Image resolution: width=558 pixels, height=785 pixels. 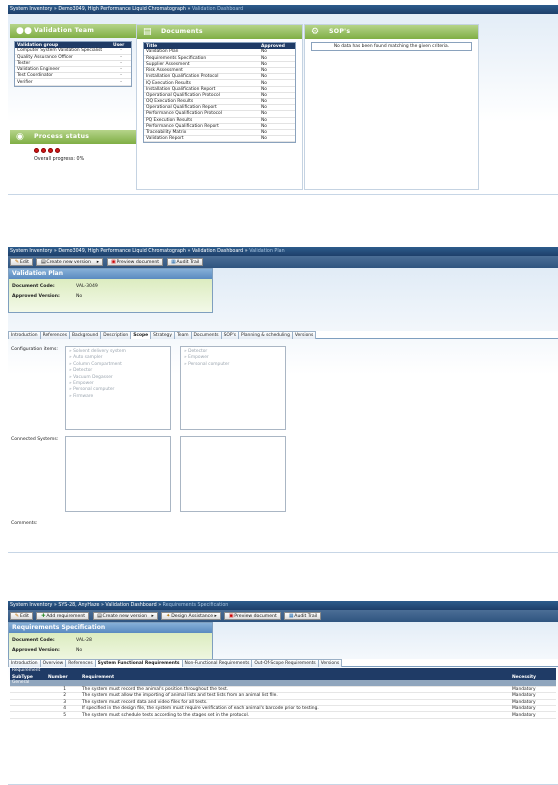 I want to click on team-group: Computer System Validation Specialist, so click(x=63, y=51).